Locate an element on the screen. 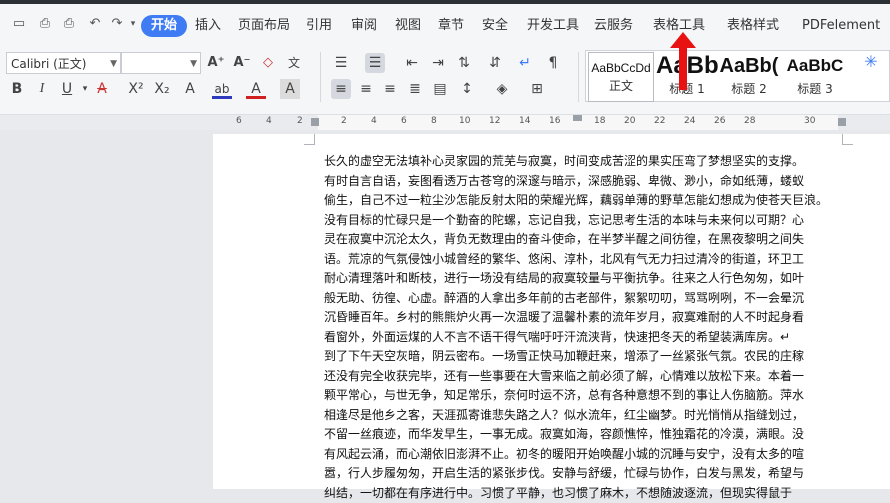 The height and width of the screenshot is (503, 890). align-center-icon: ≡ is located at coordinates (366, 89).